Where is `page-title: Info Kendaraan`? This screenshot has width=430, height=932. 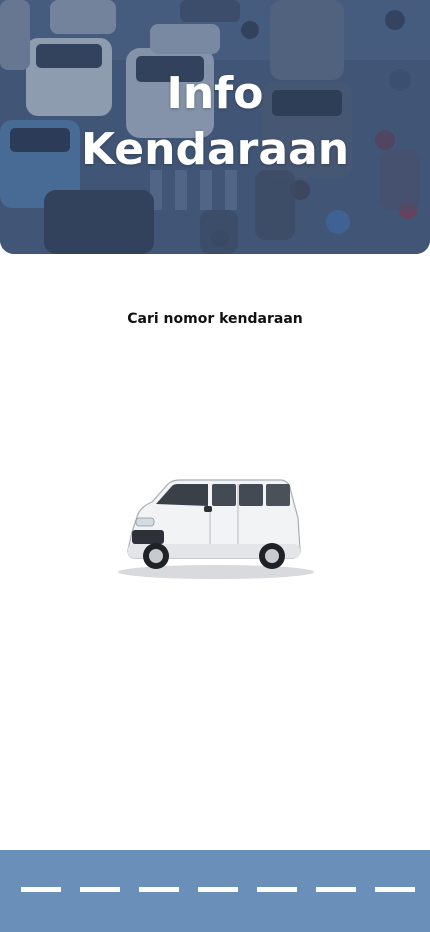
page-title: Info Kendaraan is located at coordinates (215, 122).